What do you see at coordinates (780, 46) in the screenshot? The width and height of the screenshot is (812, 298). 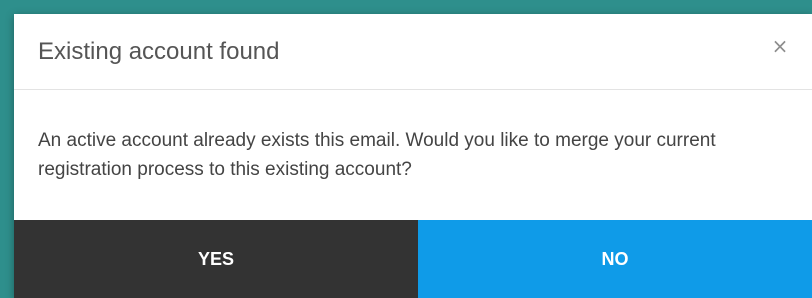 I see `close-icon: ×` at bounding box center [780, 46].